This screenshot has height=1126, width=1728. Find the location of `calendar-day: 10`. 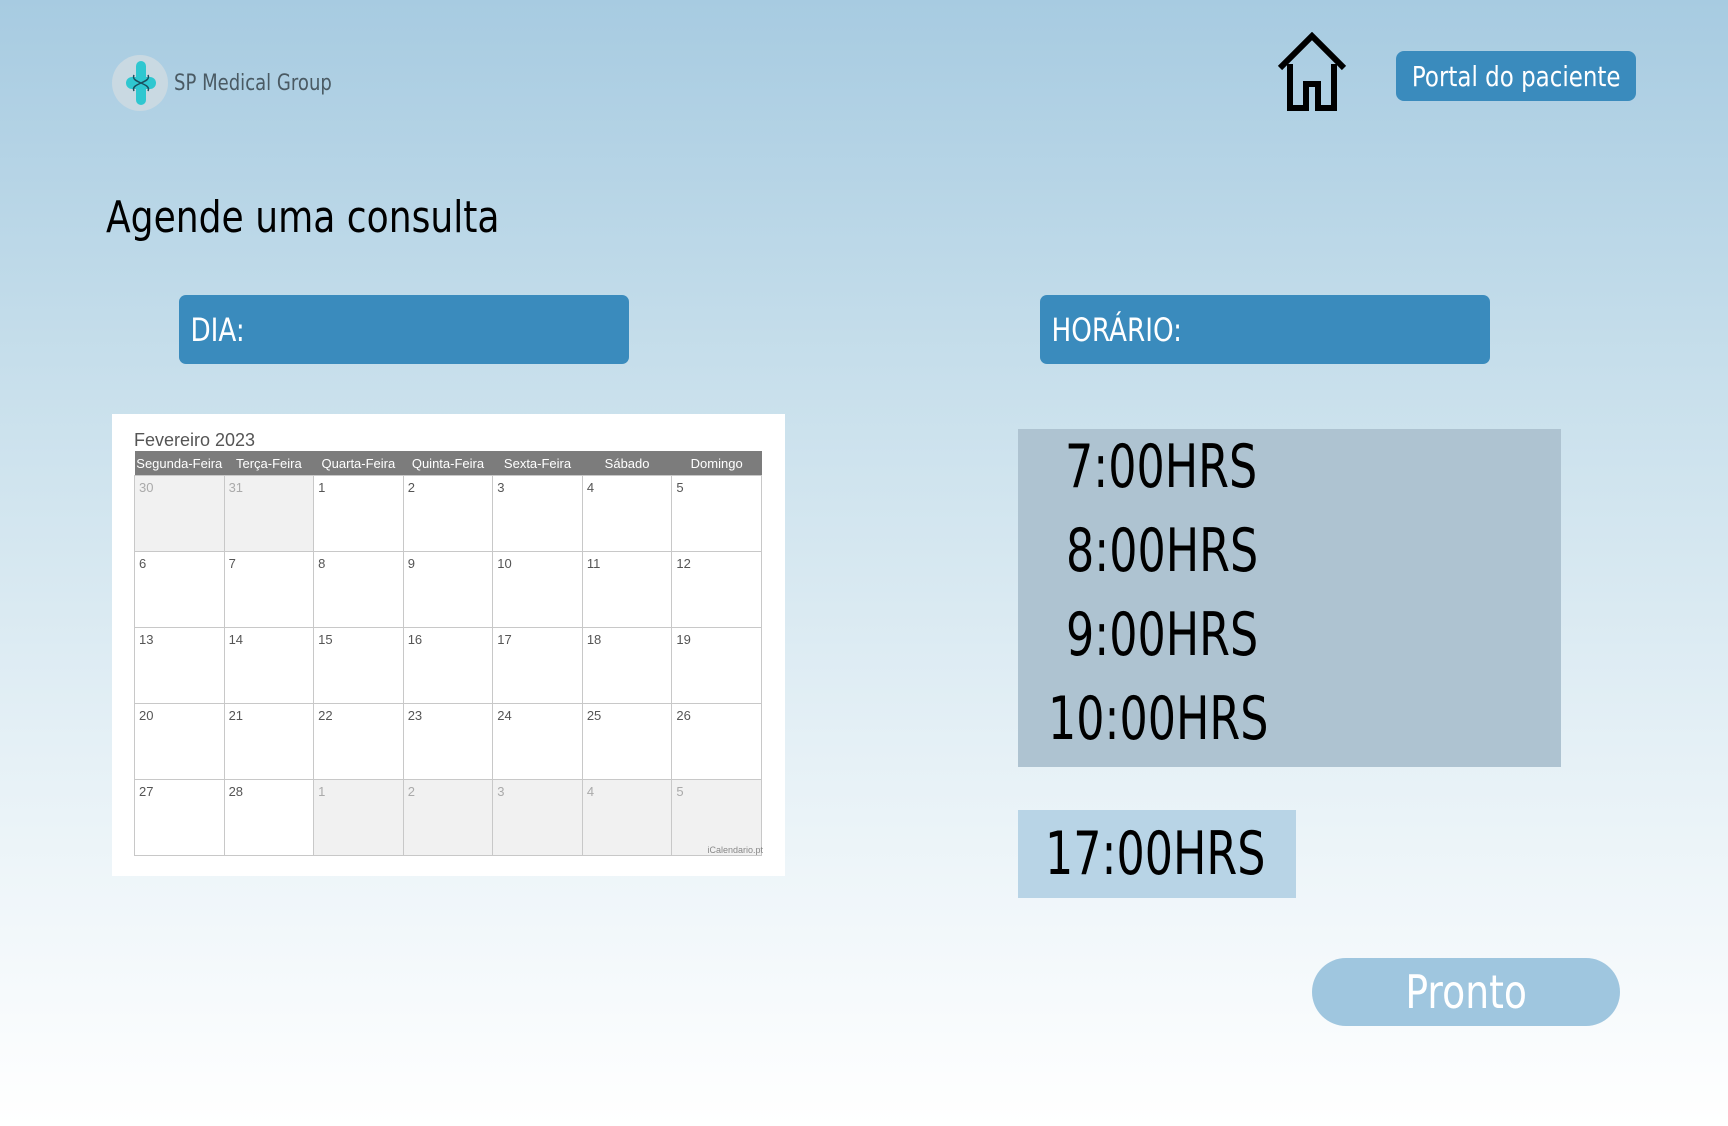

calendar-day: 10 is located at coordinates (537, 589).